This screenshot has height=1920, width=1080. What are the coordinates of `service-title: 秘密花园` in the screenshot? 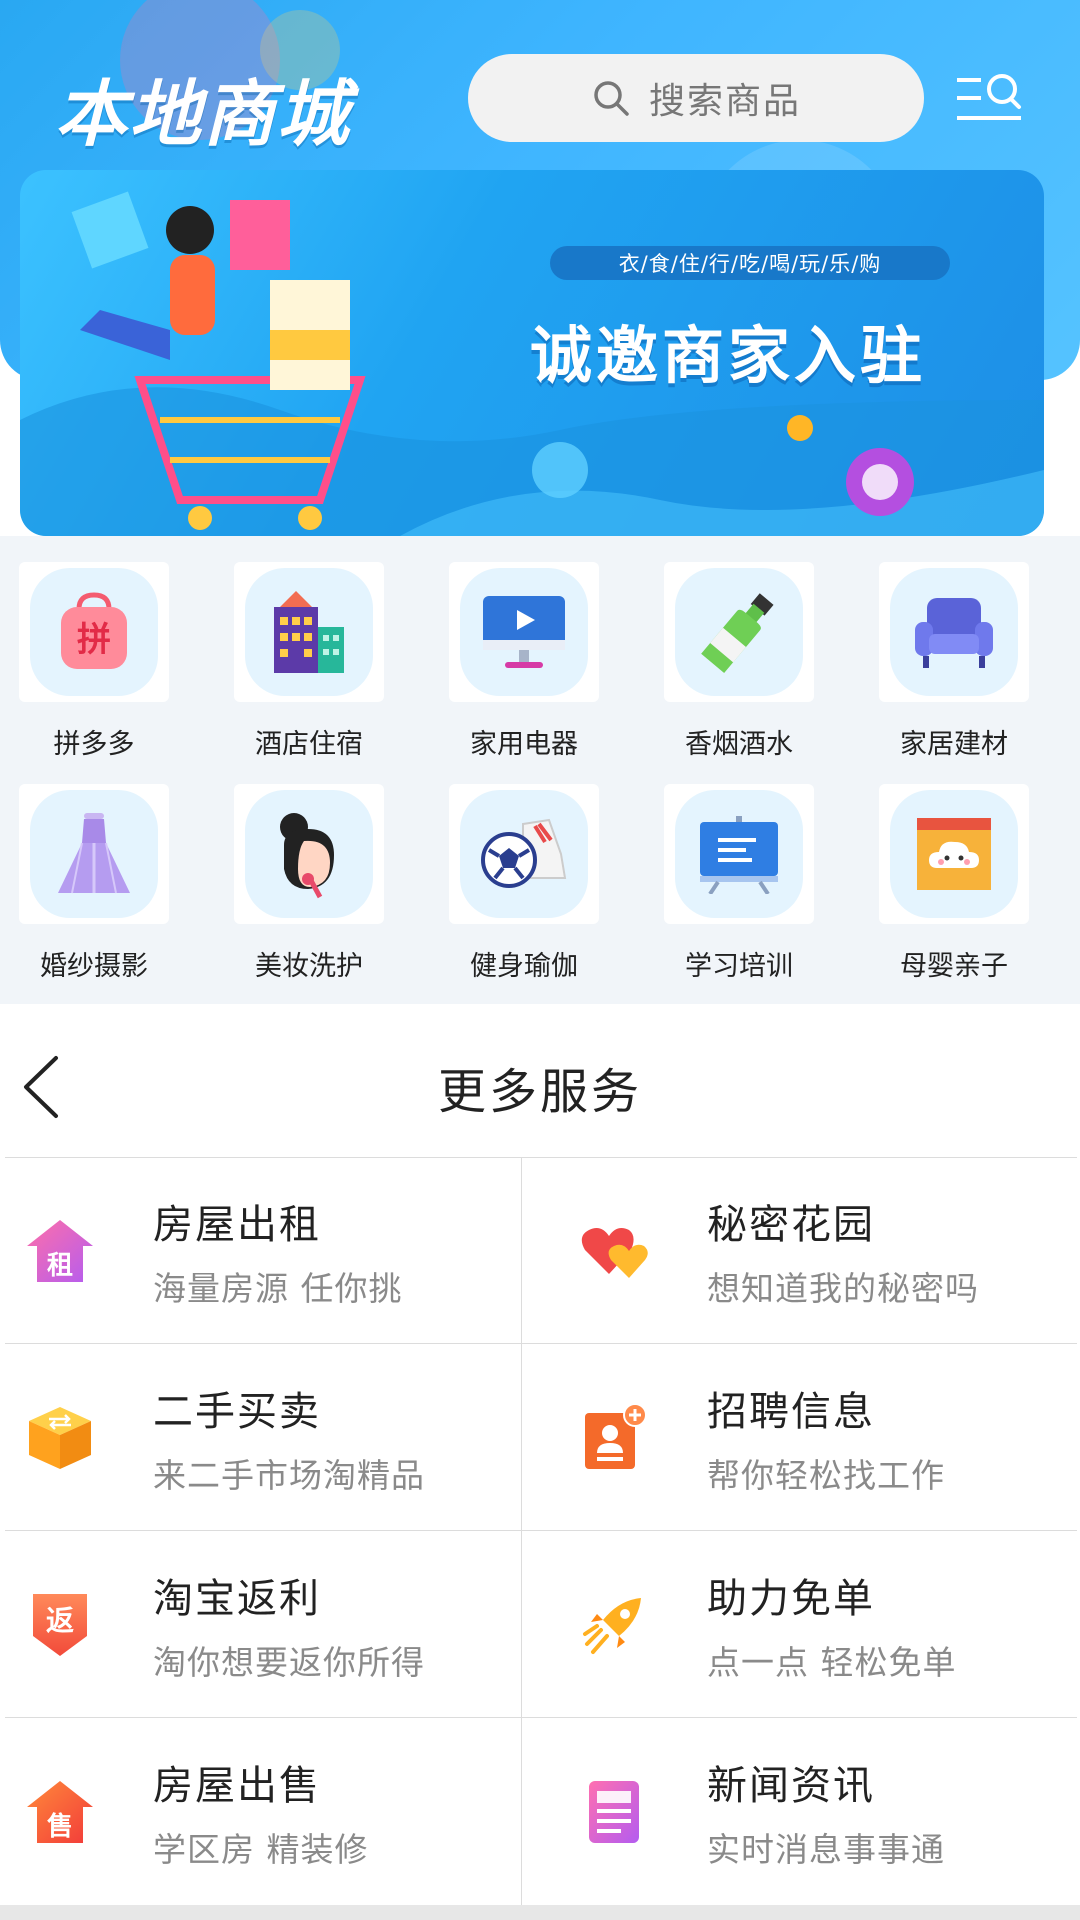 It's located at (791, 1225).